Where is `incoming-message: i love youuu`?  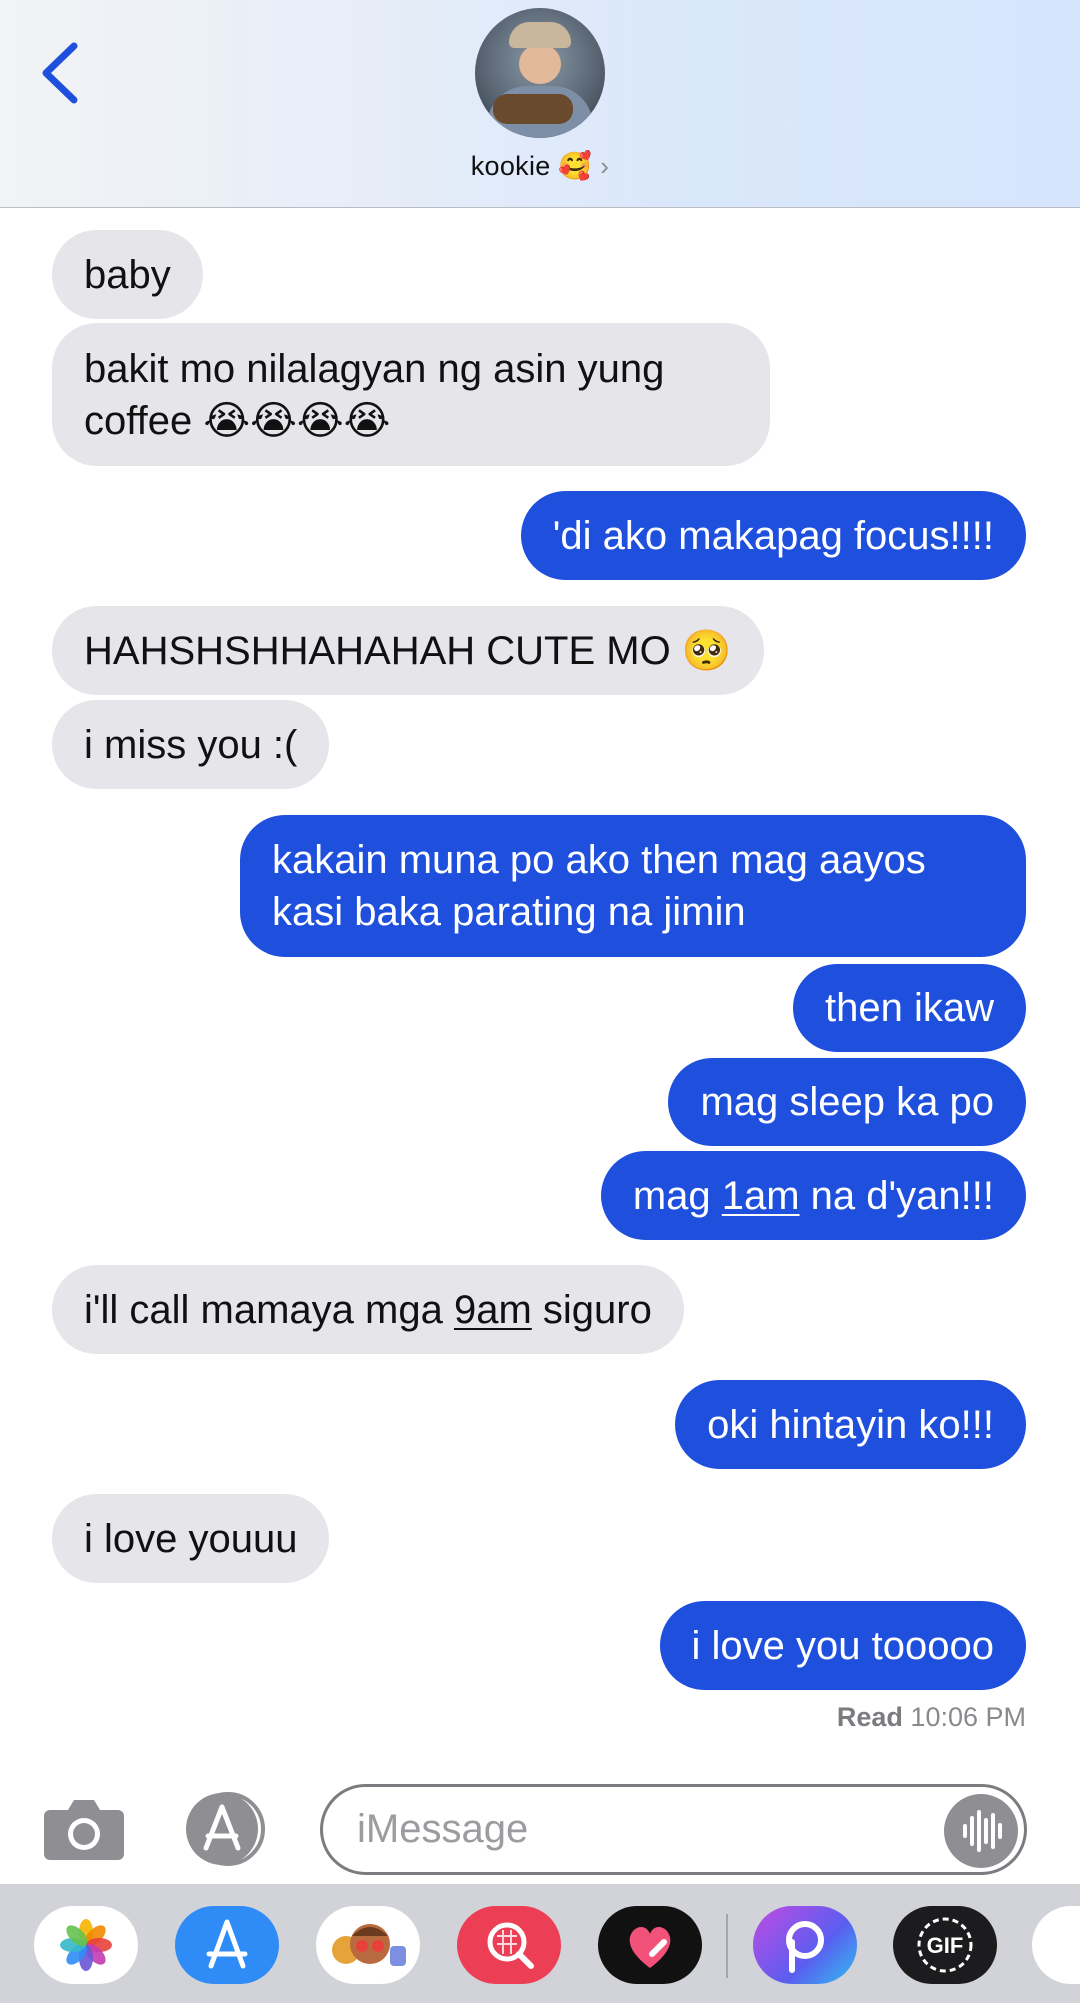 incoming-message: i love youuu is located at coordinates (181, 1538).